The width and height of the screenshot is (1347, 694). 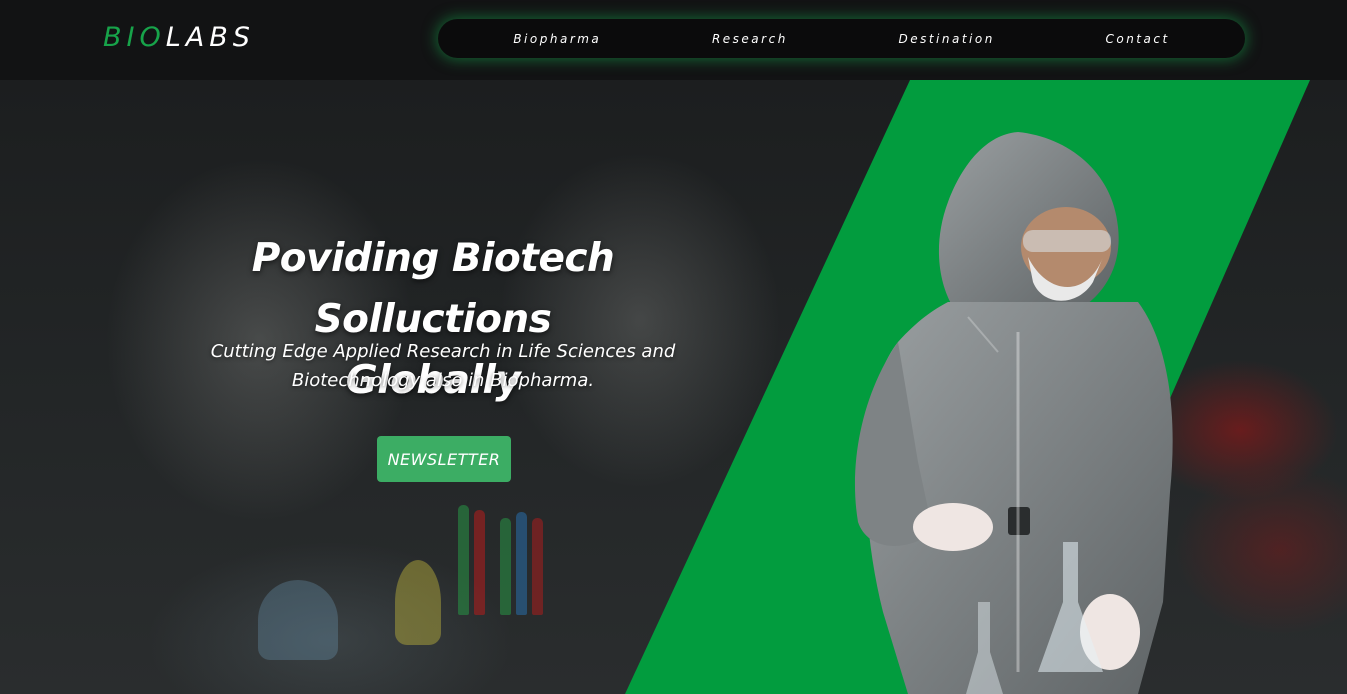 I want to click on nav-link-destination: Destination, so click(x=946, y=39).